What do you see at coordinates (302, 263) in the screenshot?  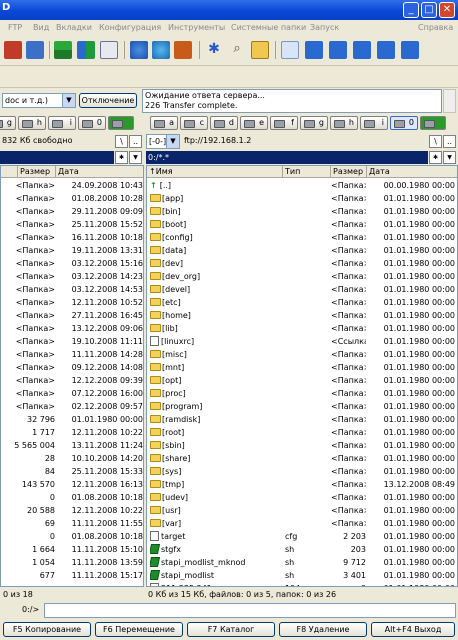 I see `table-row: [dev] <Папка> 01.01.1980 00:00` at bounding box center [302, 263].